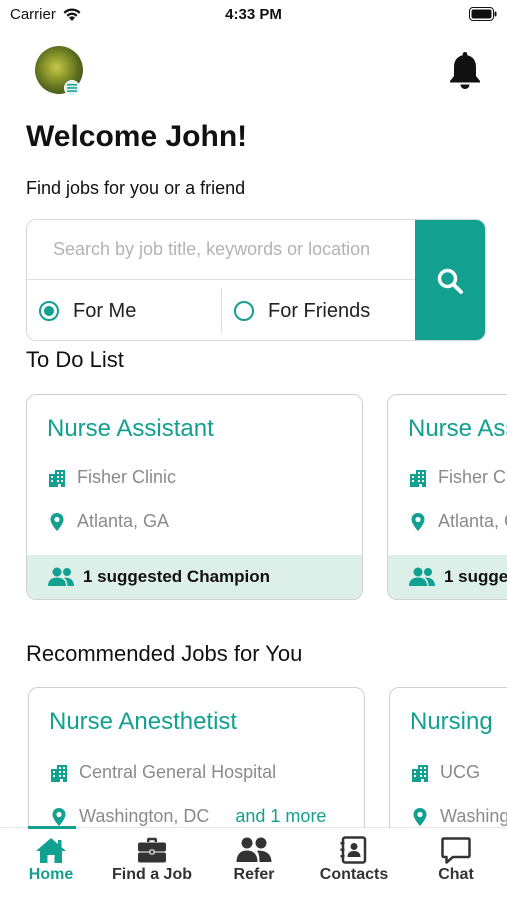 This screenshot has width=507, height=900. What do you see at coordinates (465, 70) in the screenshot?
I see `bell-icon` at bounding box center [465, 70].